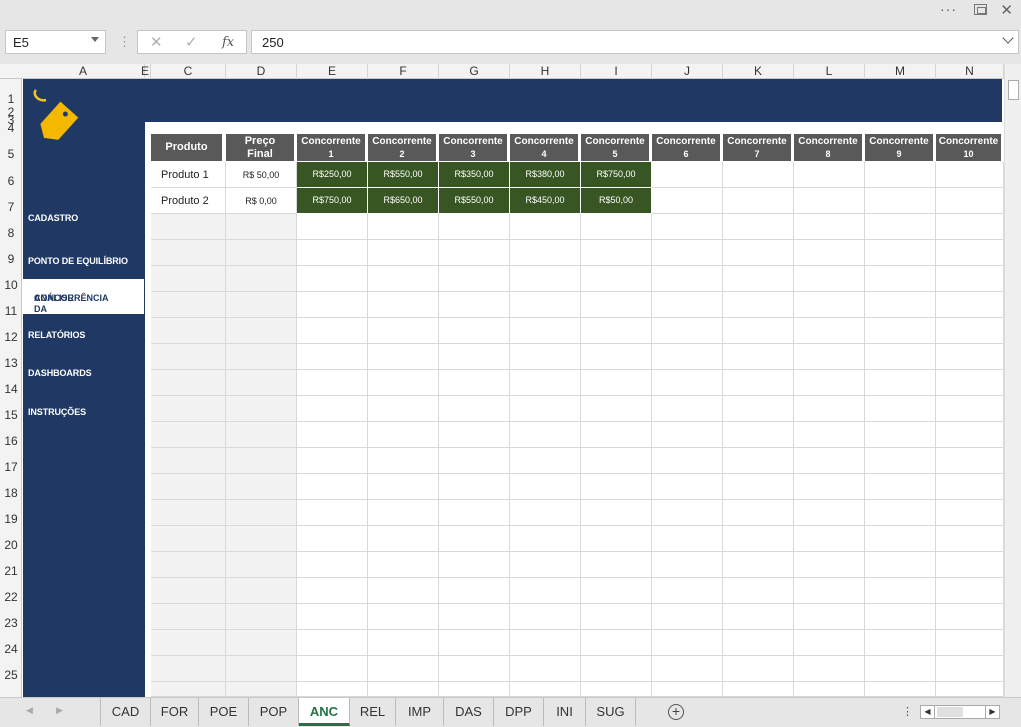 The height and width of the screenshot is (727, 1021). Describe the element at coordinates (11, 591) in the screenshot. I see `row-header: 22` at that location.